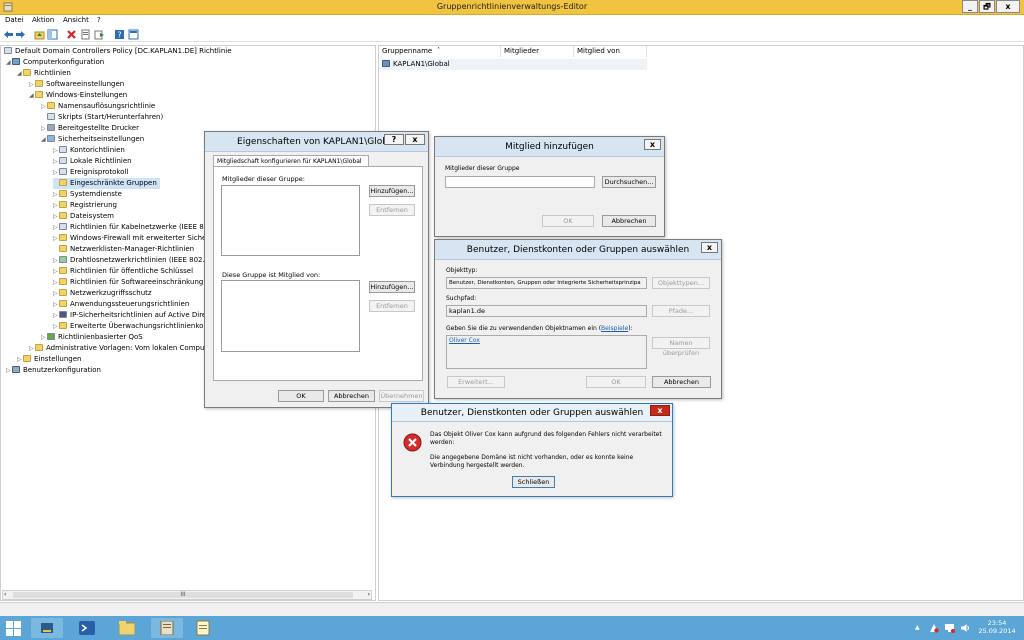  I want to click on select-dialog-close-button: x, so click(709, 247).